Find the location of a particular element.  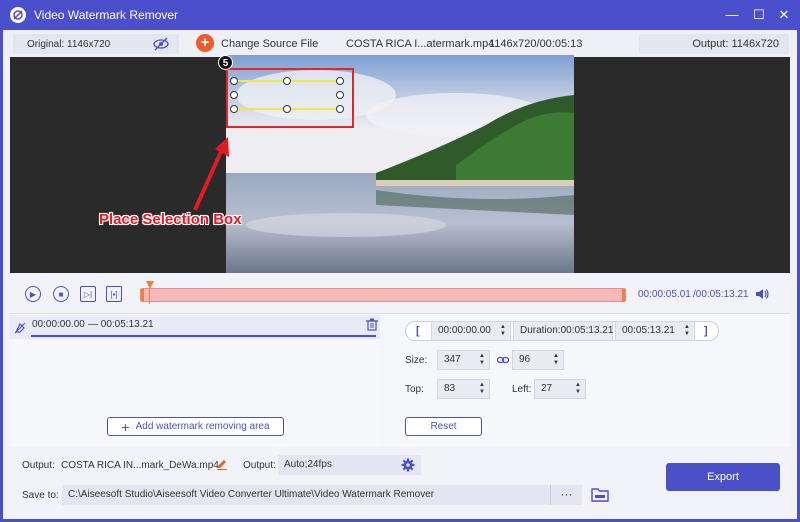

play-icon: ▶ is located at coordinates (33, 294).